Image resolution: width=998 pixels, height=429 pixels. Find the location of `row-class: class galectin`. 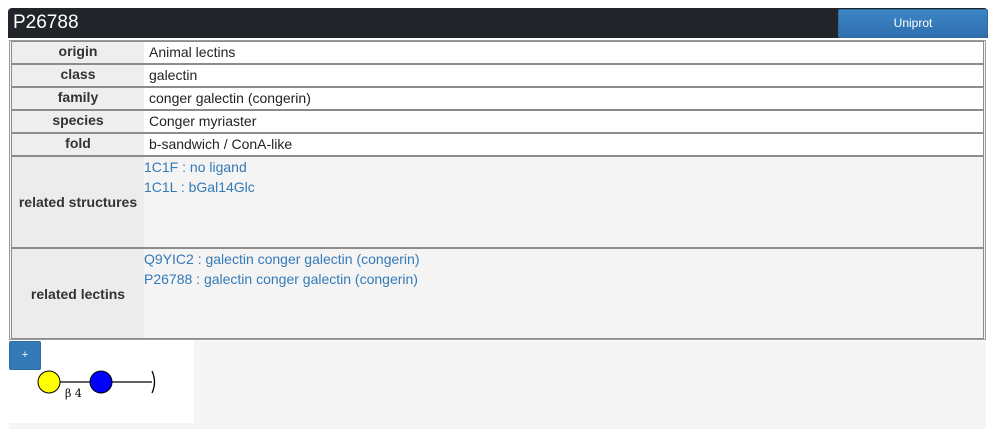

row-class: class galectin is located at coordinates (497, 75).